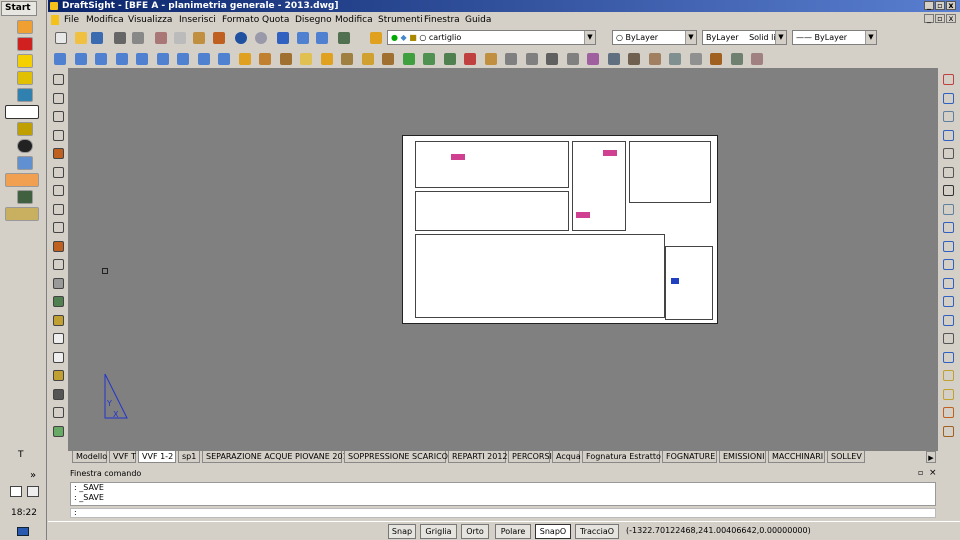 The image size is (960, 540). I want to click on layout-tab: SOLLEV, so click(846, 457).